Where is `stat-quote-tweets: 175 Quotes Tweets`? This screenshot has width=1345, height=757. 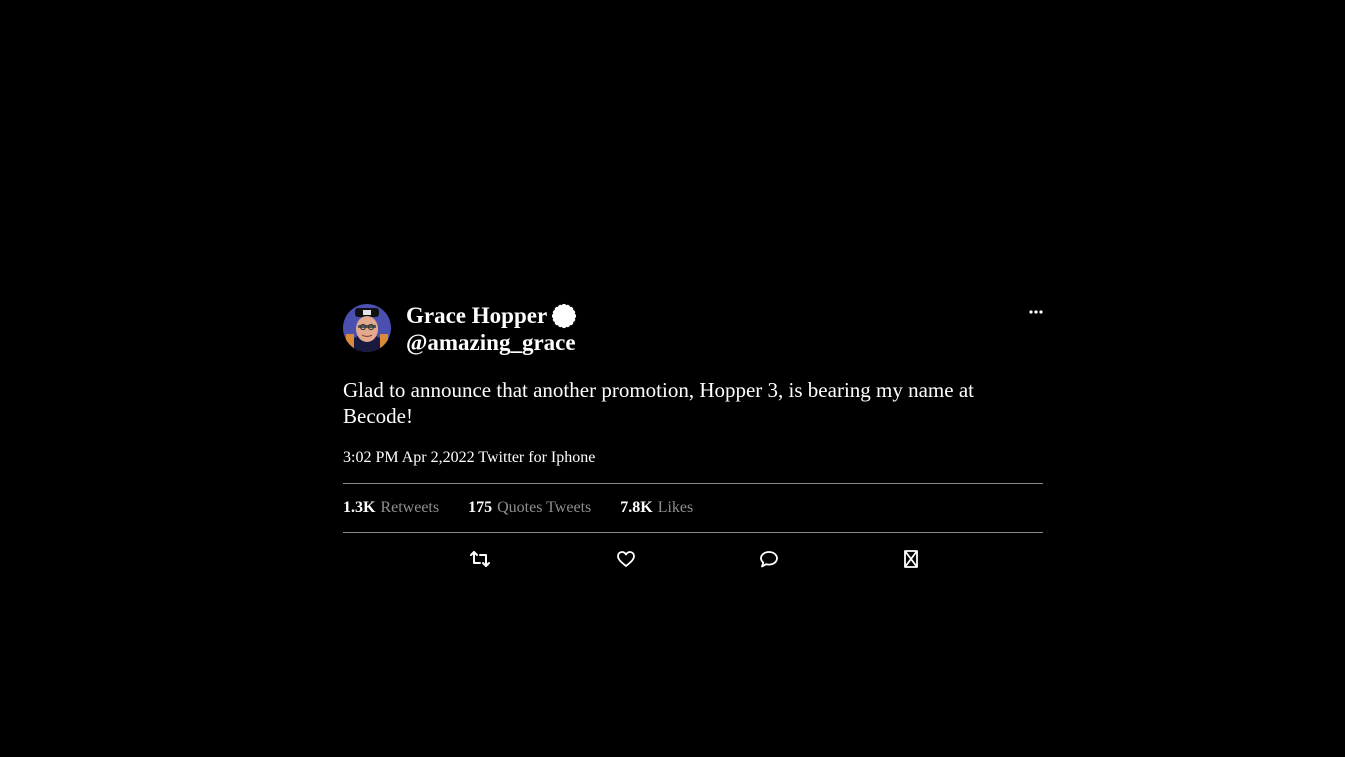
stat-quote-tweets: 175 Quotes Tweets is located at coordinates (529, 508).